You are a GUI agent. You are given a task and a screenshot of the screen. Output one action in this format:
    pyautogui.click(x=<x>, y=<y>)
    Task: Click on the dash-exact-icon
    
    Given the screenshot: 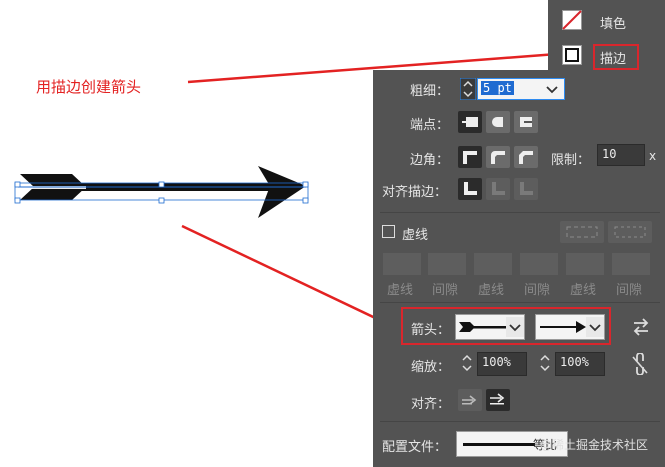 What is the action you would take?
    pyautogui.click(x=630, y=232)
    